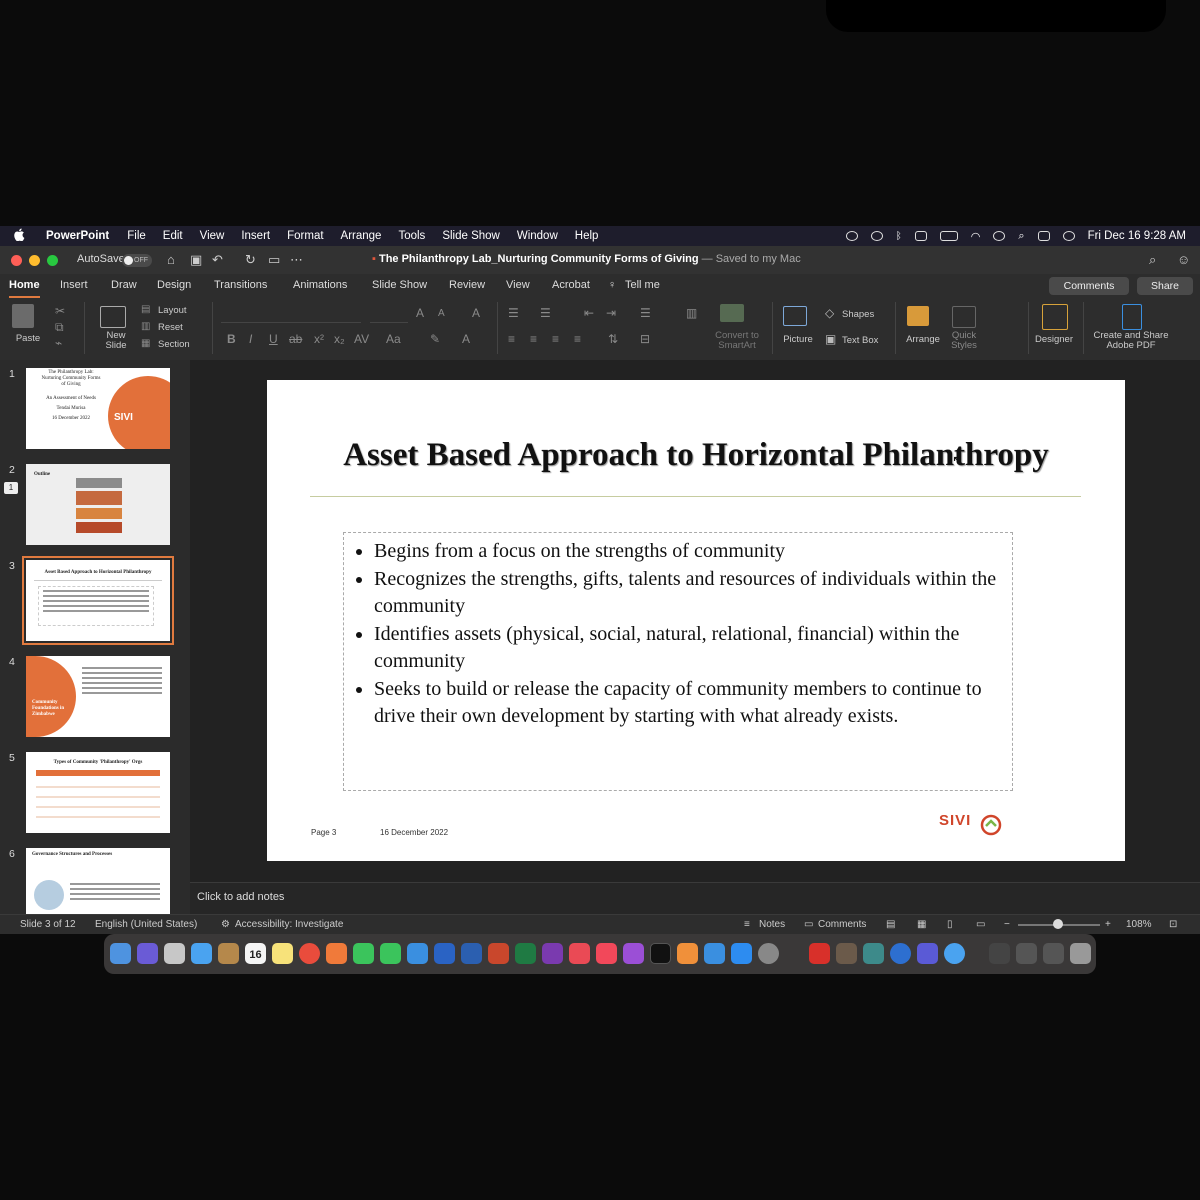 The image size is (1200, 1200). I want to click on messages-icon, so click(363, 953).